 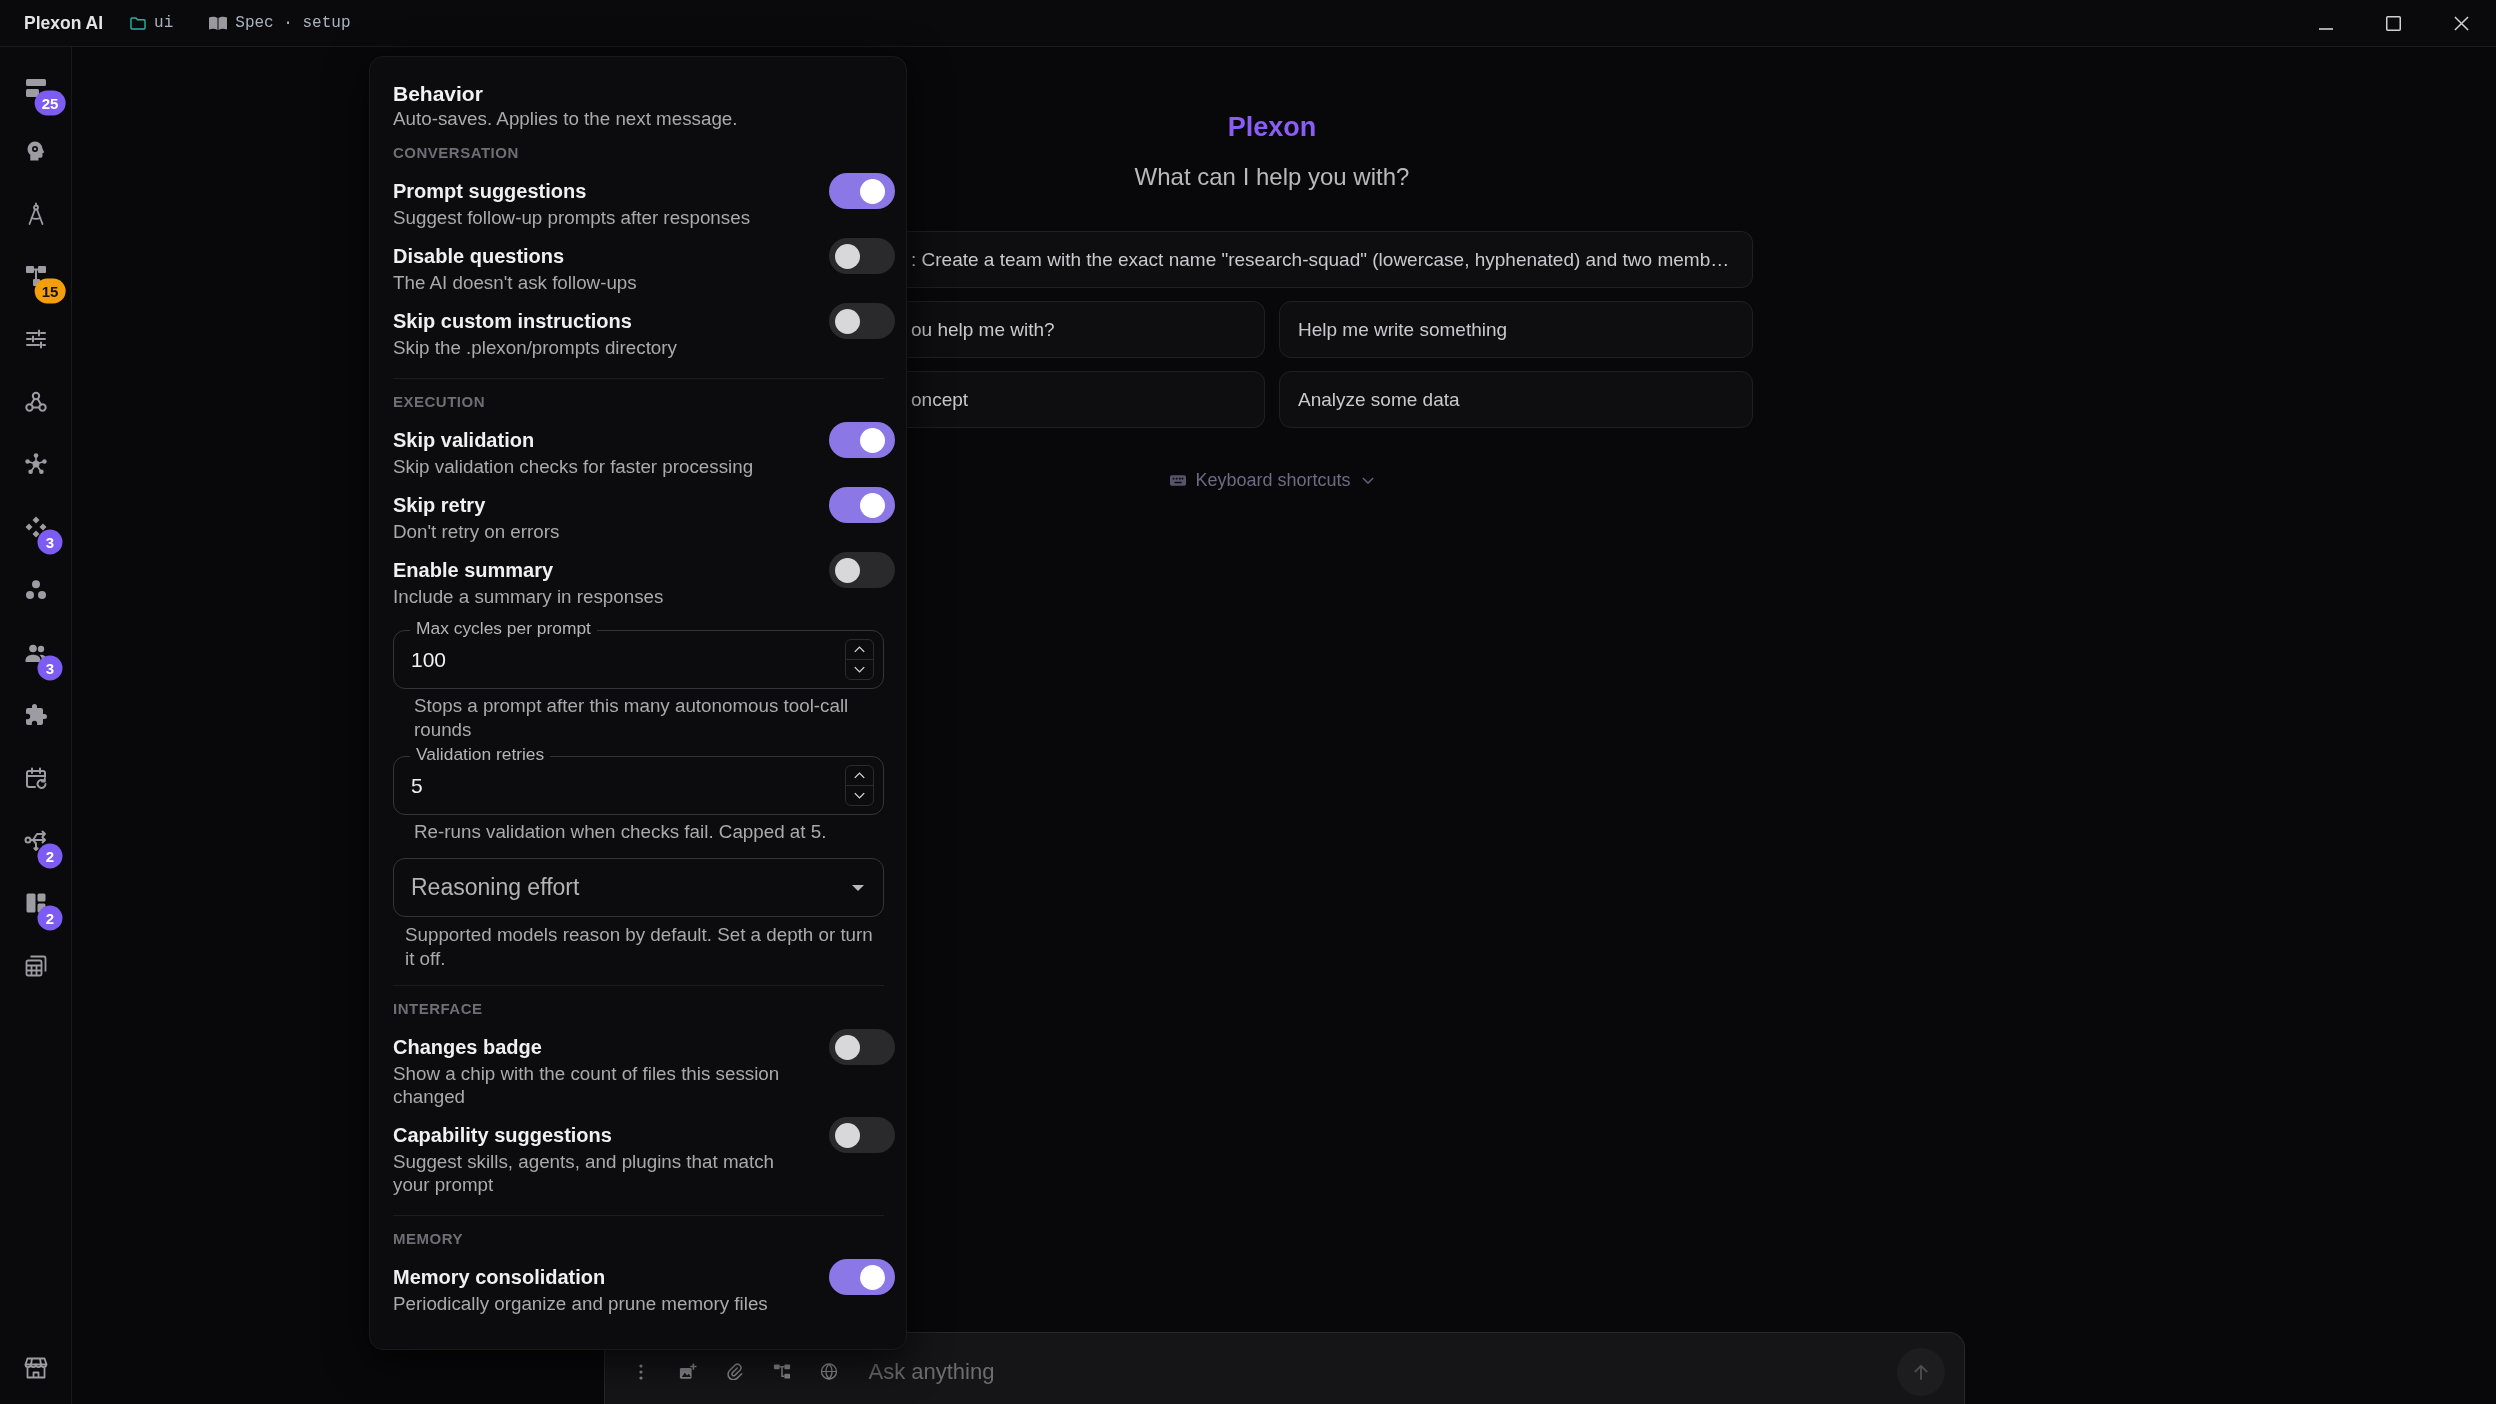 What do you see at coordinates (500, 1277) in the screenshot?
I see `setting-label: Memory consolidation` at bounding box center [500, 1277].